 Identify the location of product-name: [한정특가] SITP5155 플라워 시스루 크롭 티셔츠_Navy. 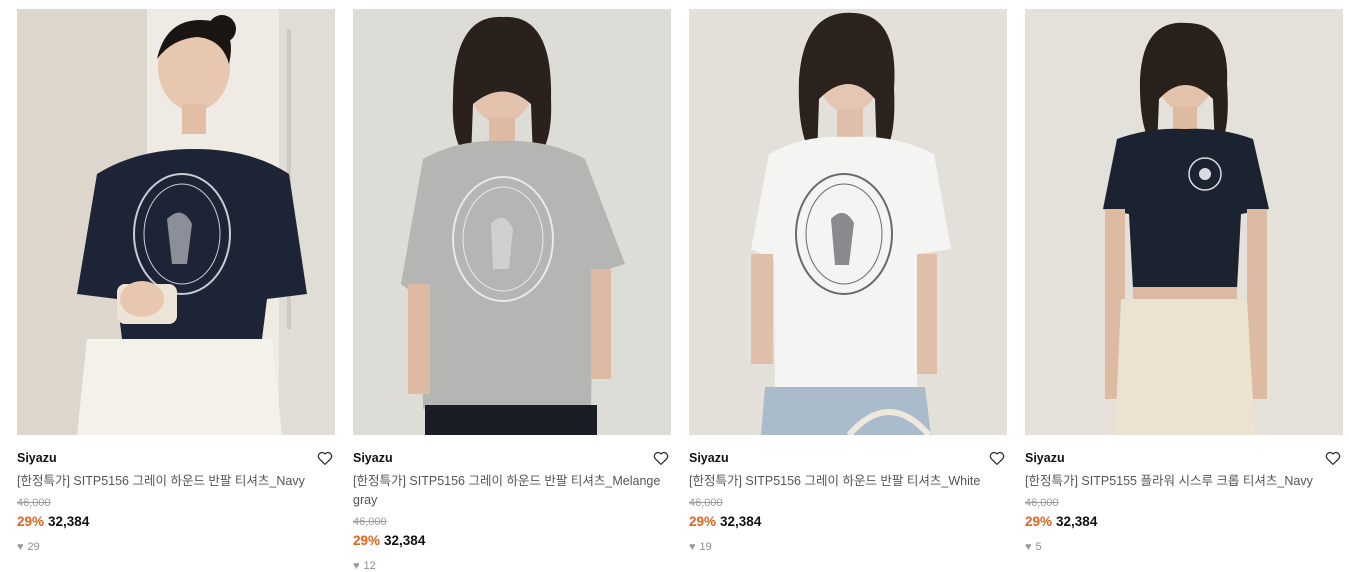
(1184, 481).